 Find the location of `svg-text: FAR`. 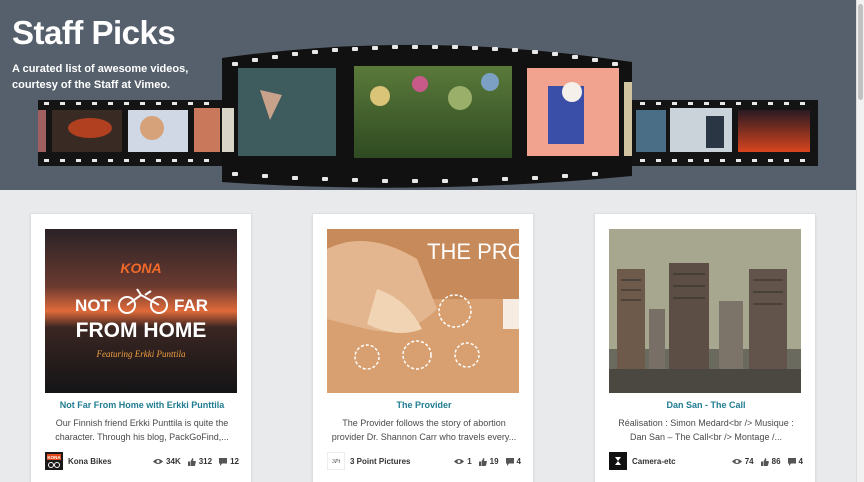

svg-text: FAR is located at coordinates (191, 305).